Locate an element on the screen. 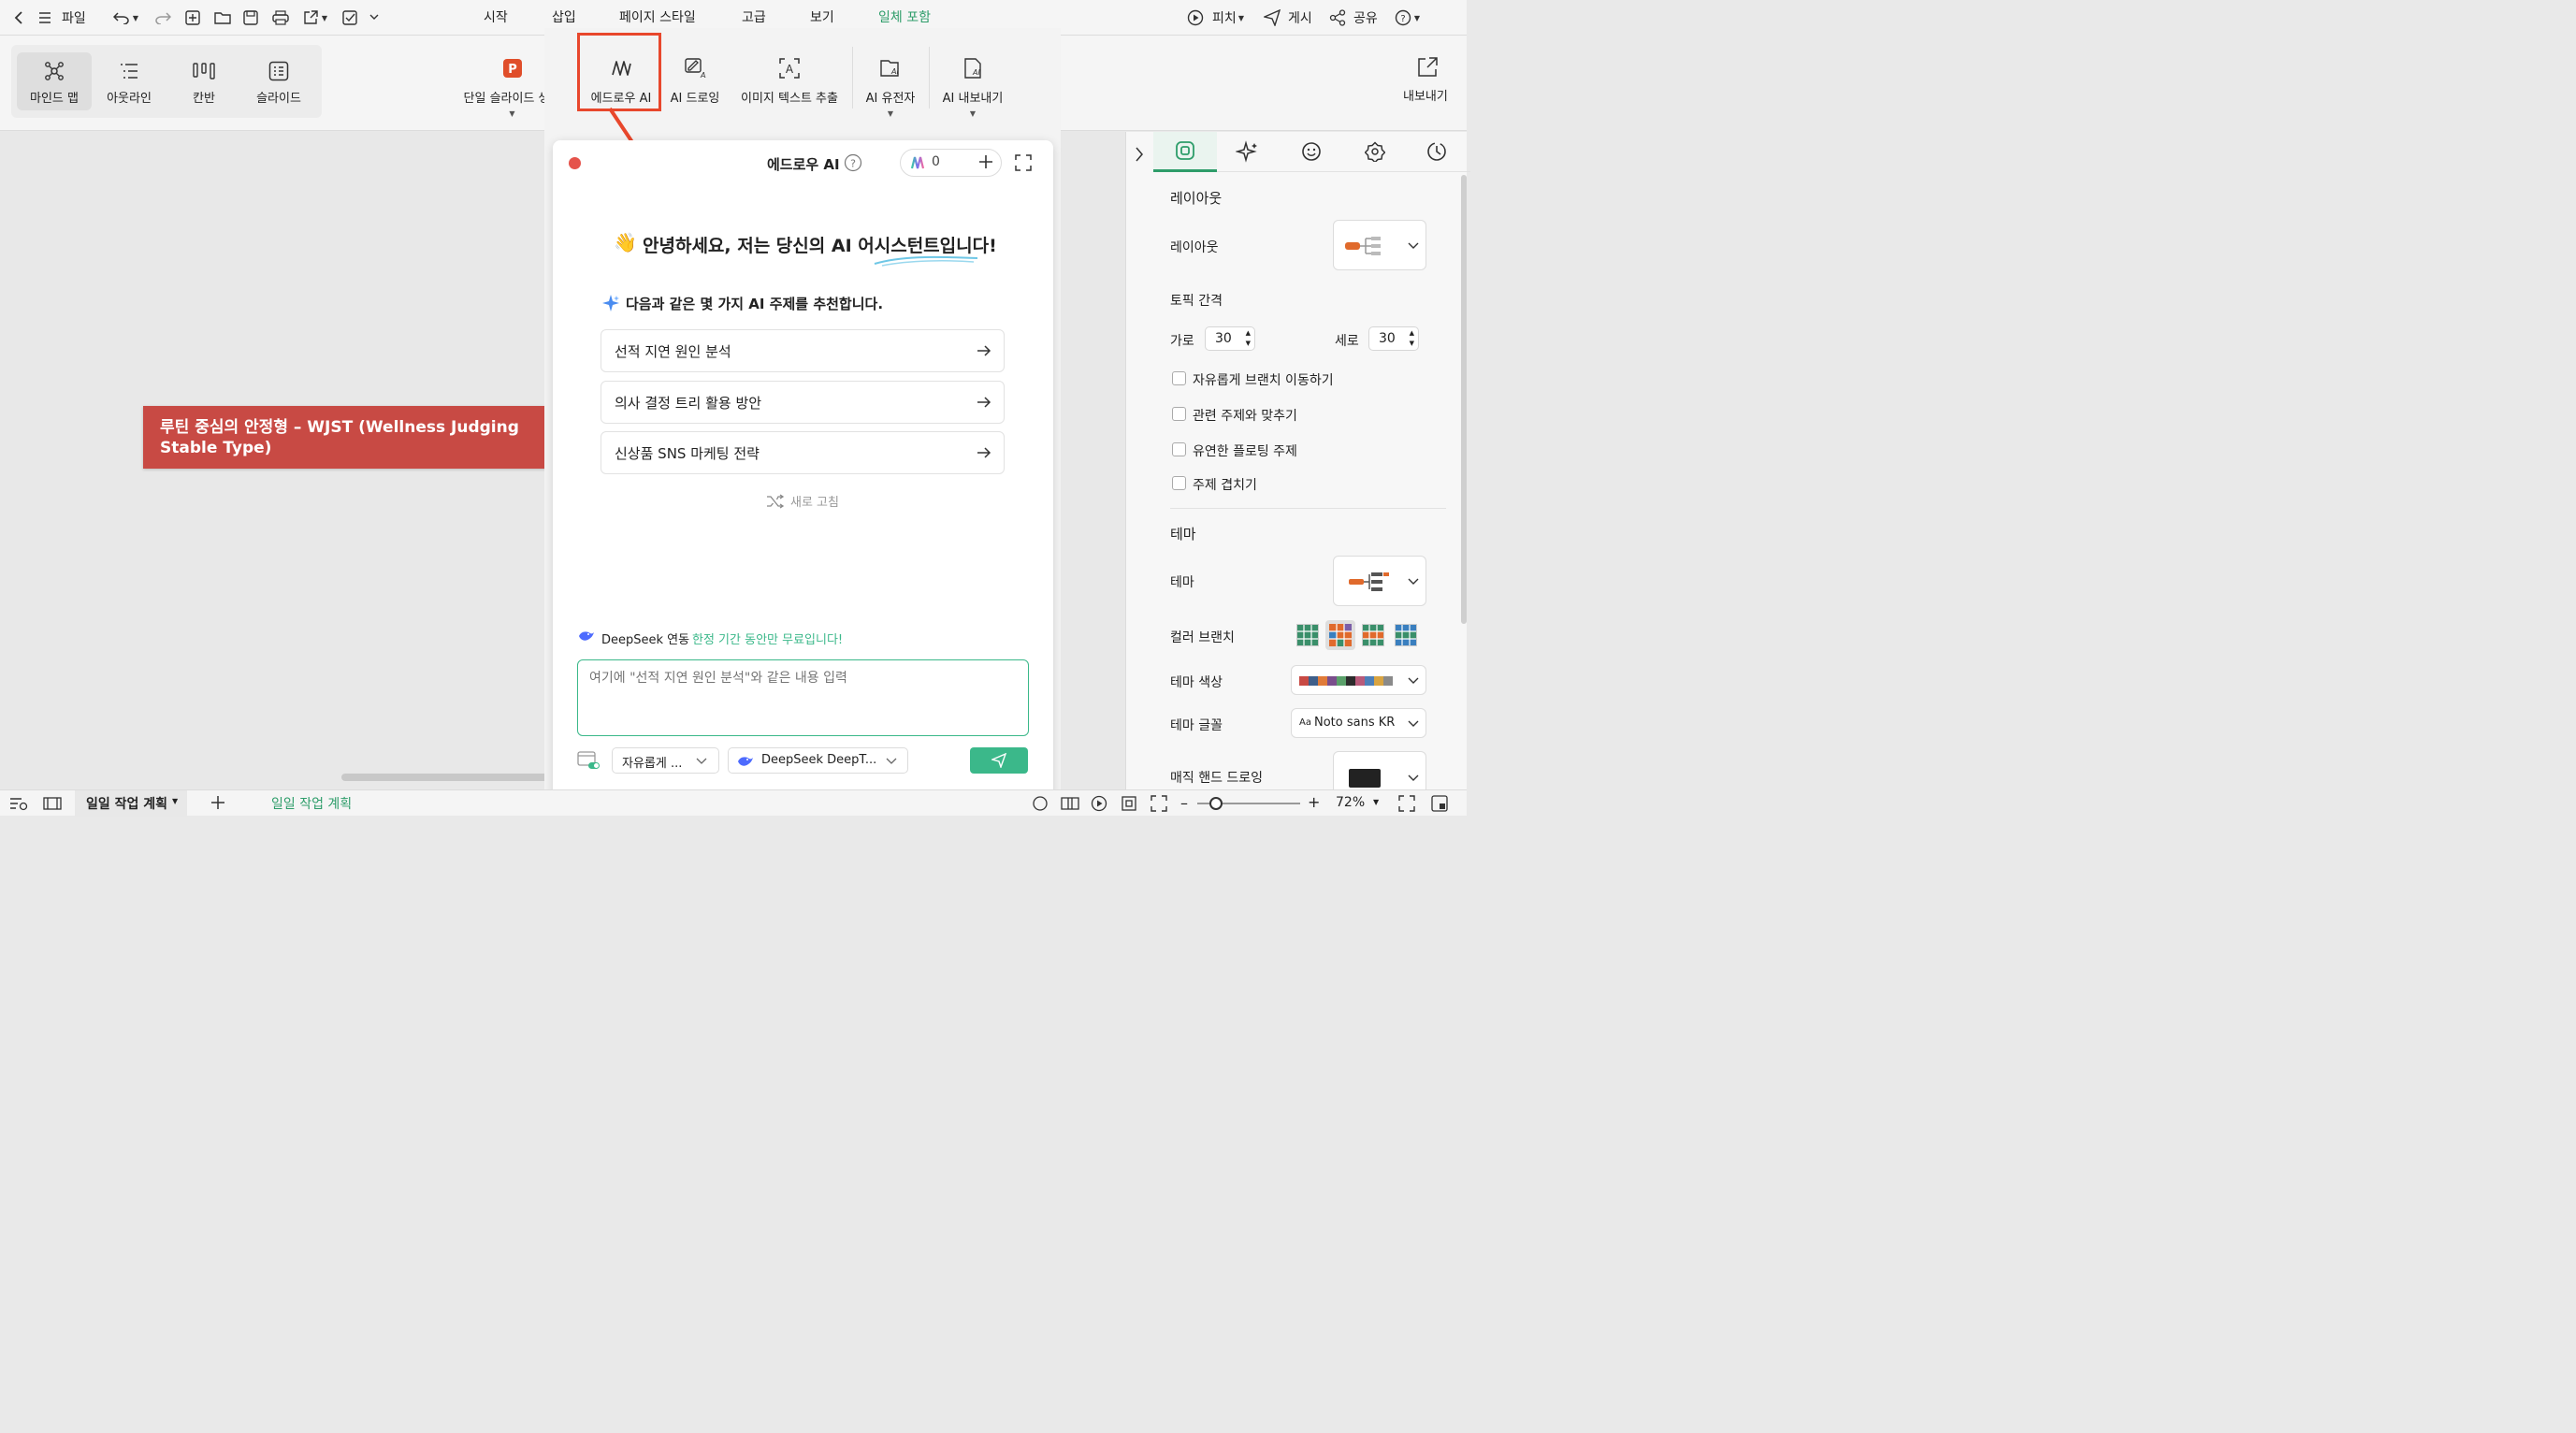 The width and height of the screenshot is (2576, 1433). tab-advanced: 고급 is located at coordinates (754, 16).